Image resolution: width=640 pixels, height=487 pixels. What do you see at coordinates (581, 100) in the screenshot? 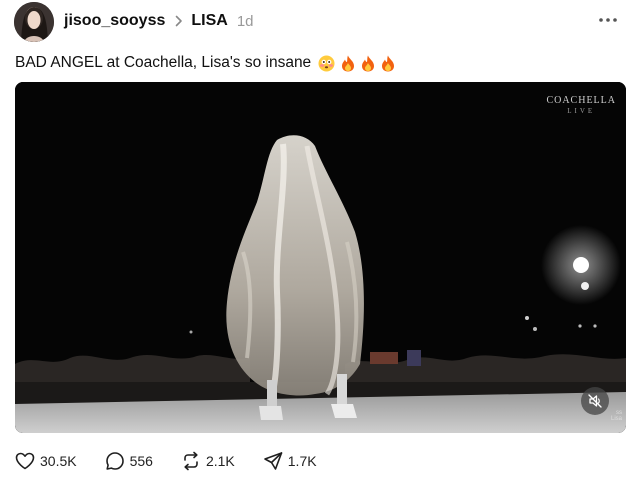
I see `watermark-title: COACHELLA` at bounding box center [581, 100].